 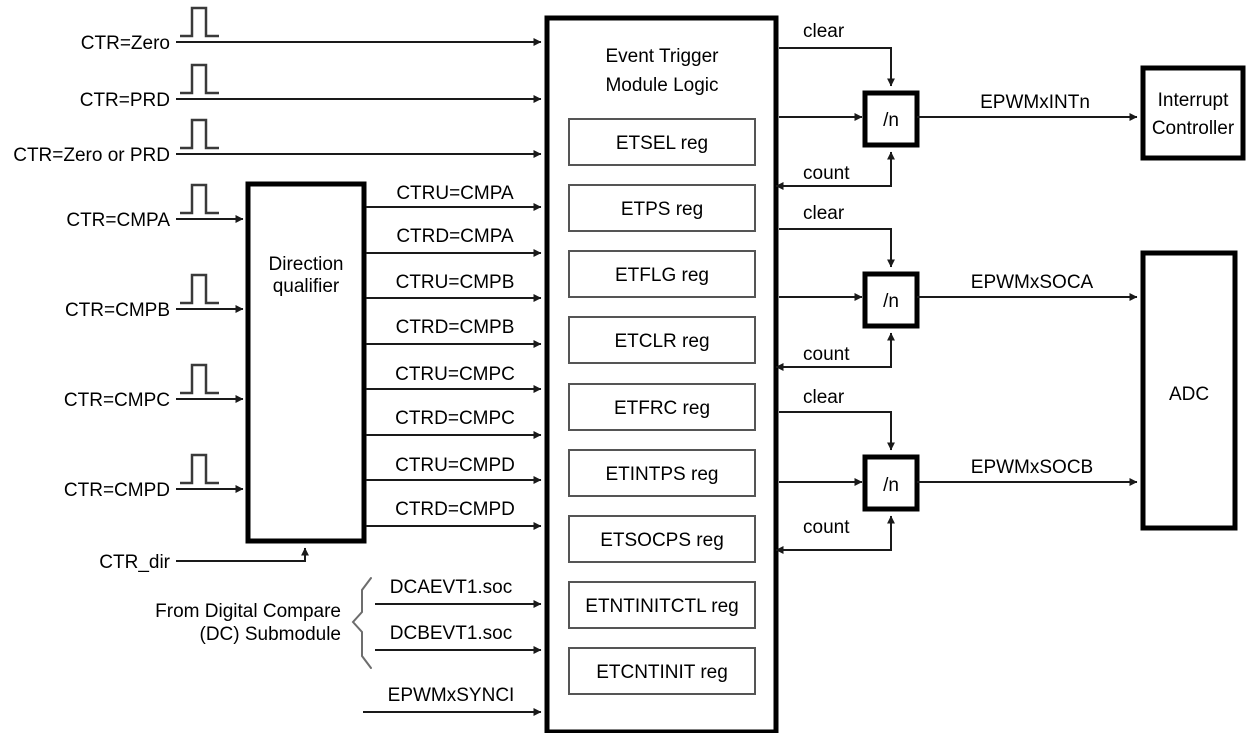 I want to click on label-count-3: count, so click(x=826, y=527).